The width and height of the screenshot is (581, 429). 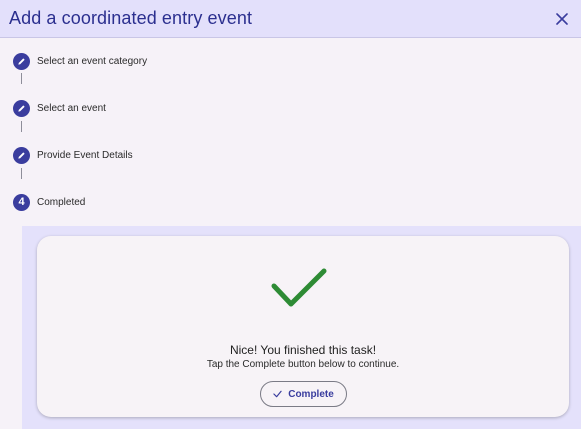 I want to click on checkmark-icon, so click(x=299, y=287).